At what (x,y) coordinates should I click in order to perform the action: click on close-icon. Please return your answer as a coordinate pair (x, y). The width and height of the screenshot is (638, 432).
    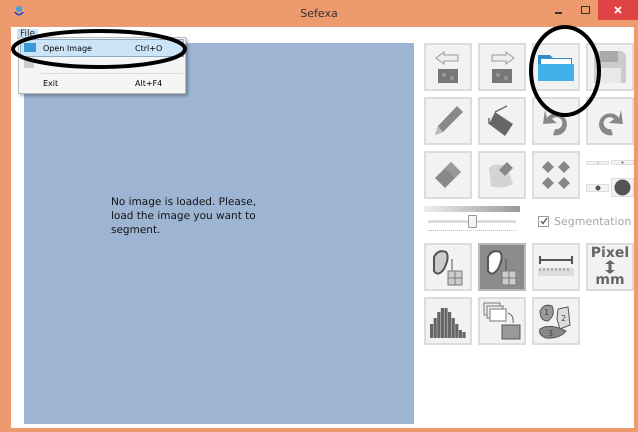
    Looking at the image, I should click on (618, 10).